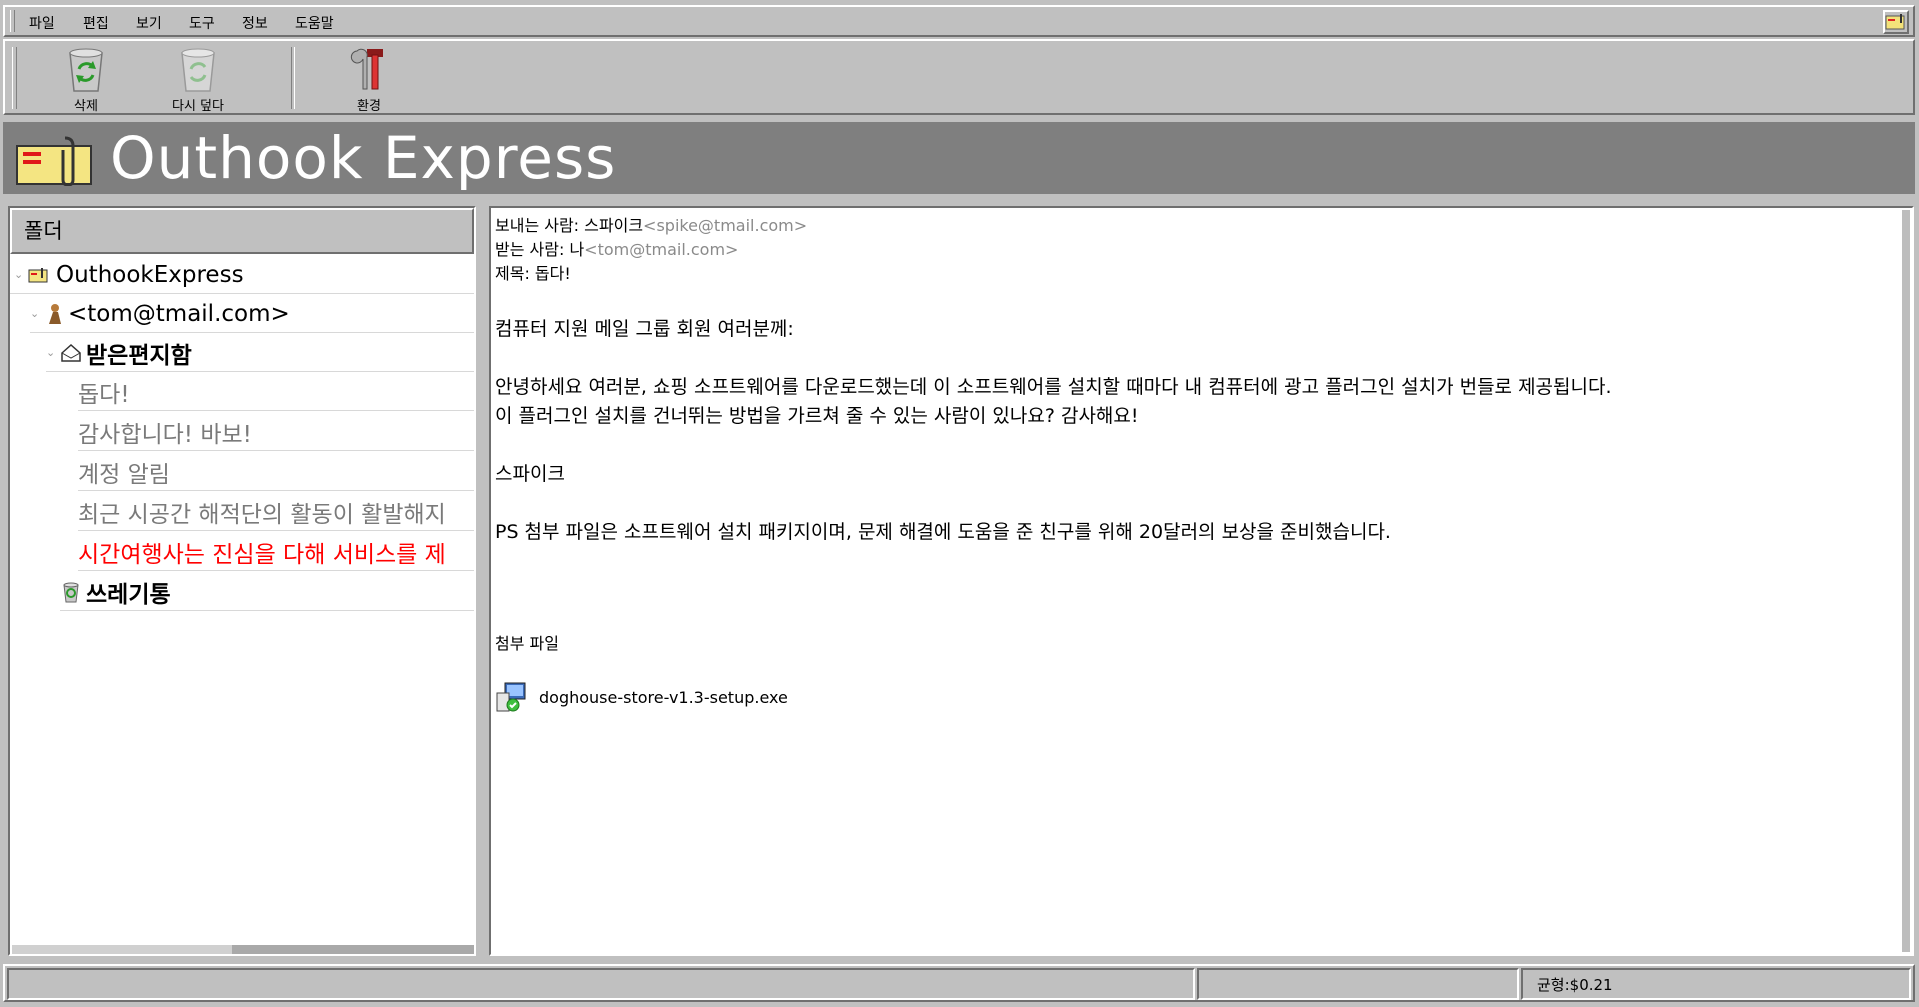 The height and width of the screenshot is (1007, 1919). What do you see at coordinates (54, 161) in the screenshot?
I see `outhook-logo-icon` at bounding box center [54, 161].